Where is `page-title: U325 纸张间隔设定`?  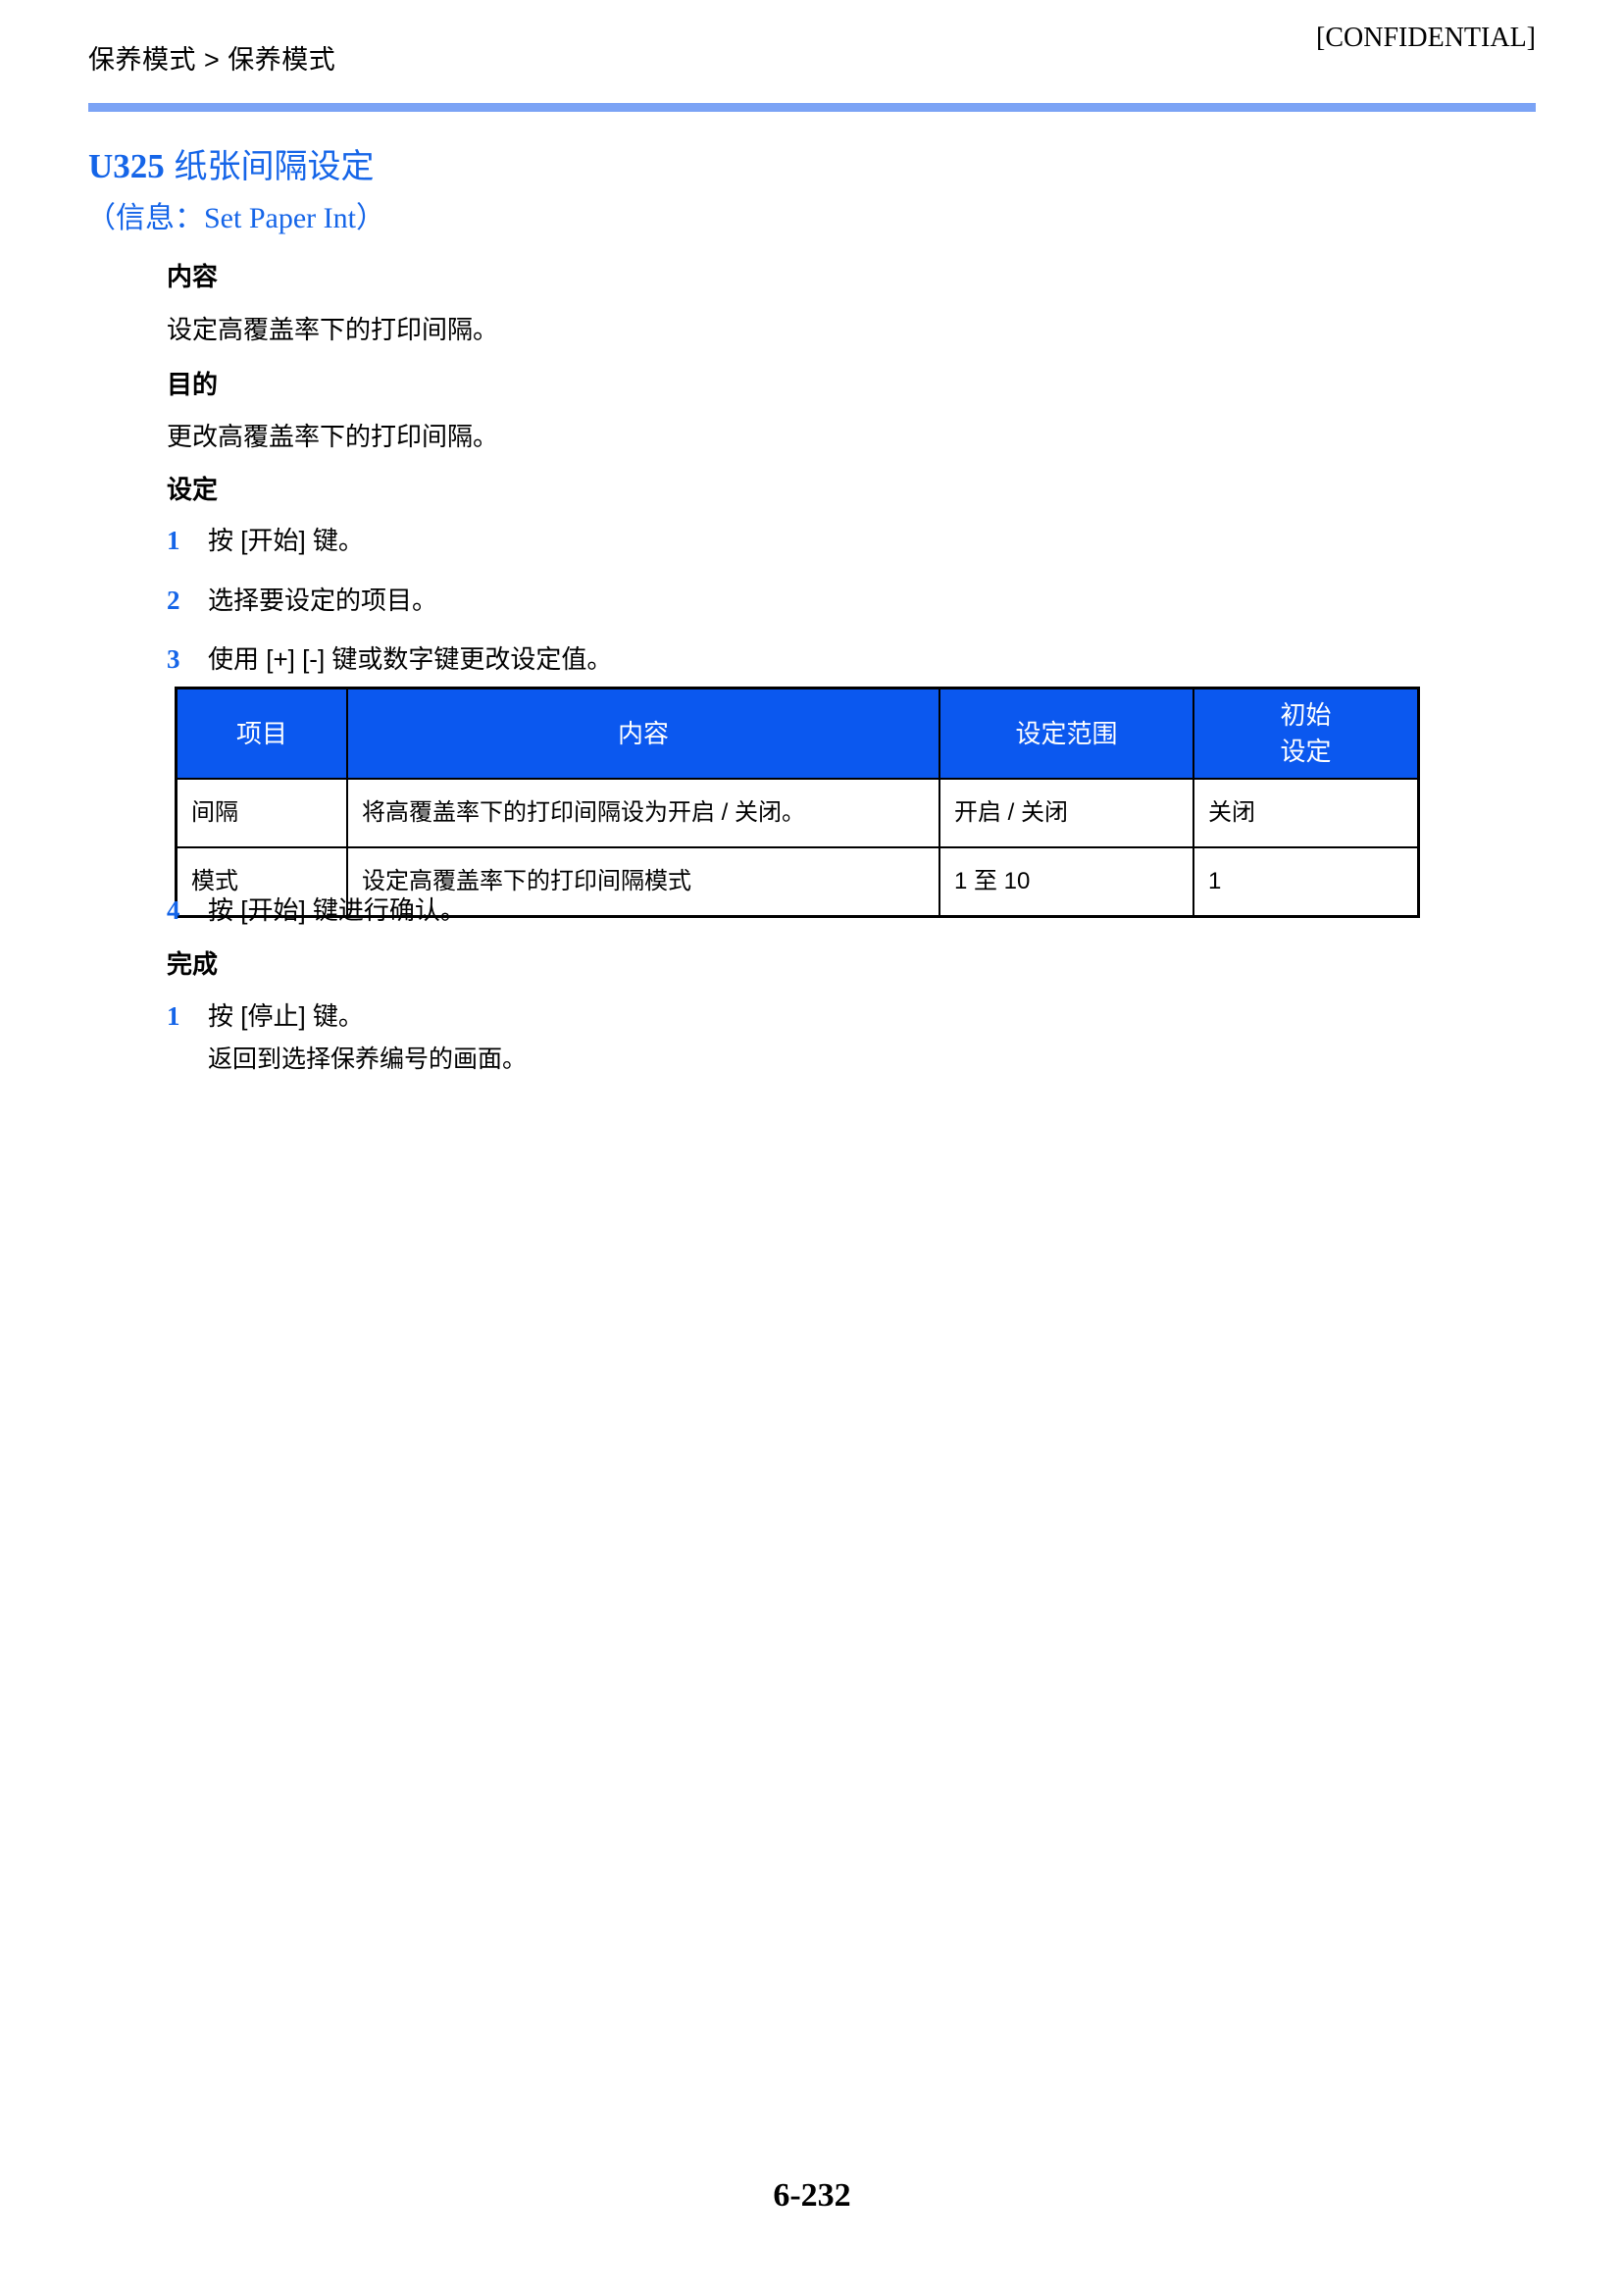 page-title: U325 纸张间隔设定 is located at coordinates (231, 166).